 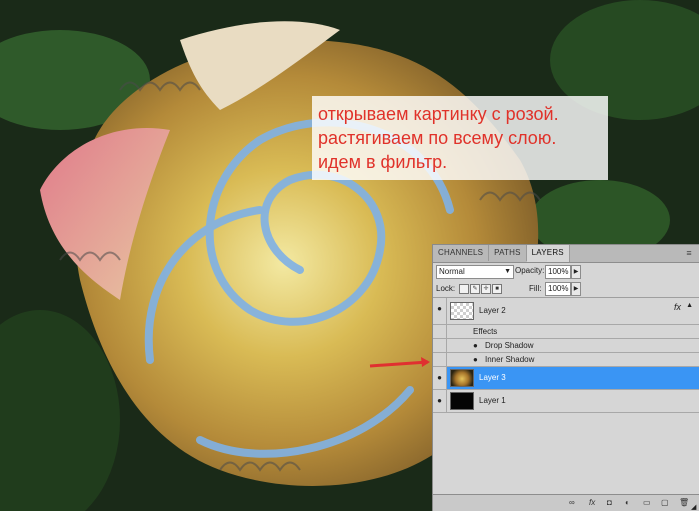 I want to click on opacity-label: Opacity:, so click(x=530, y=270).